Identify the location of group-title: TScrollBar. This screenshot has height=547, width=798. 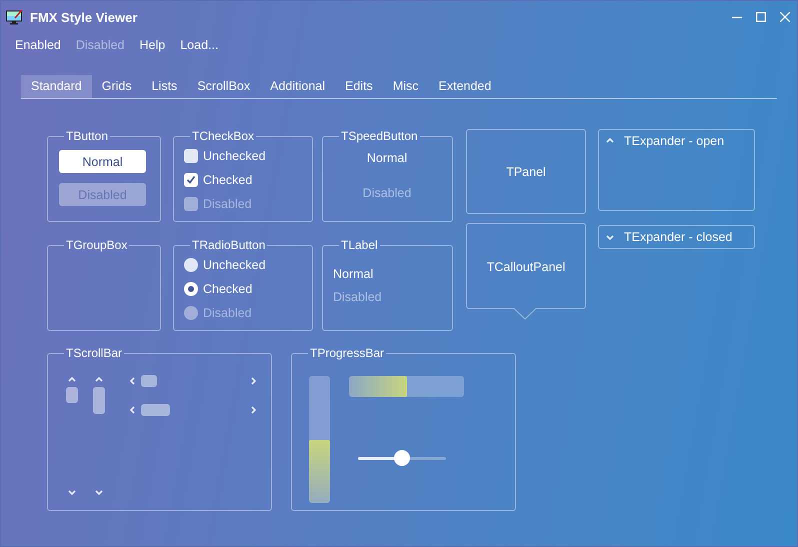
(94, 353).